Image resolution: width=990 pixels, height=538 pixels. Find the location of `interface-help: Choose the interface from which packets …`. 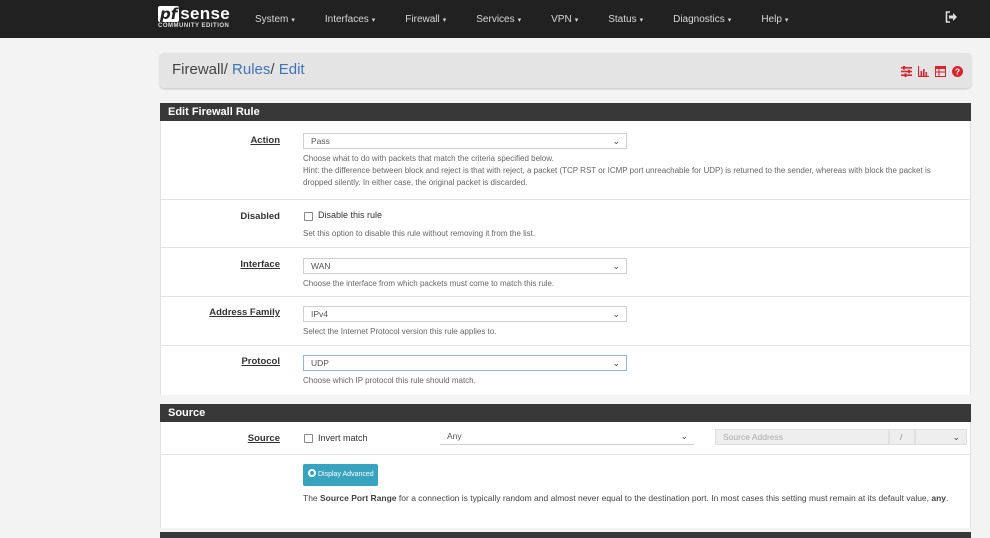

interface-help: Choose the interface from which packets … is located at coordinates (429, 283).